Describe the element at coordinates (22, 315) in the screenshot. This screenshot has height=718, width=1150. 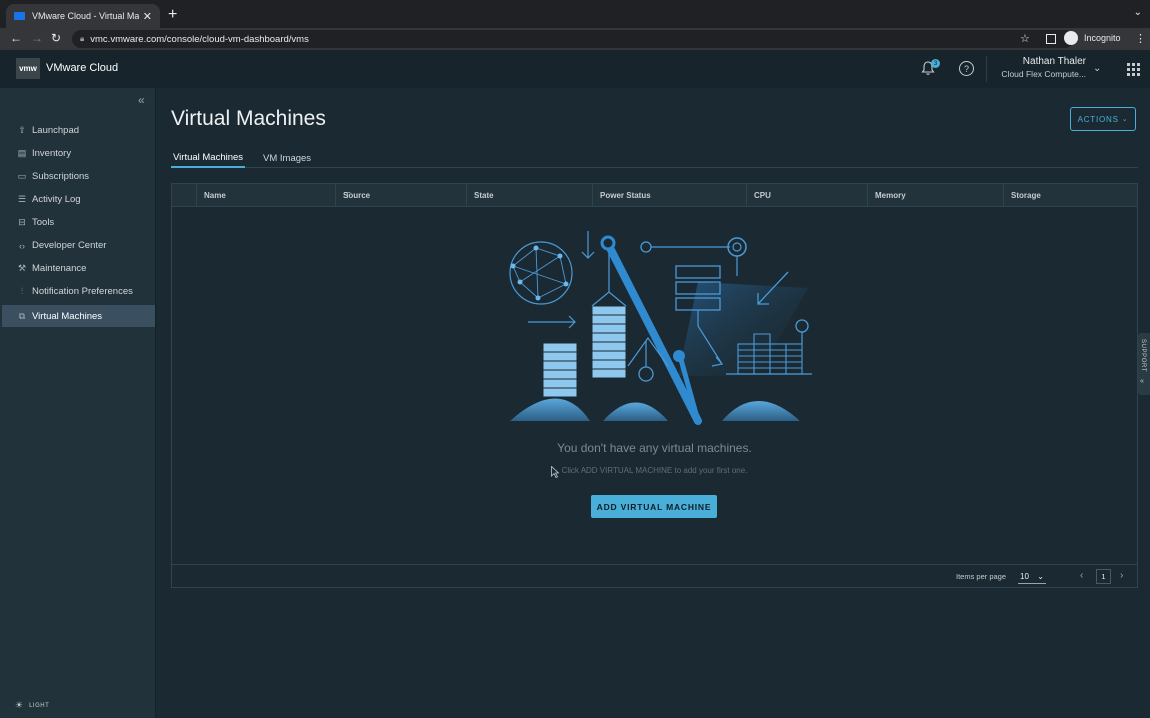
I see `vm-icon: ⧉` at that location.